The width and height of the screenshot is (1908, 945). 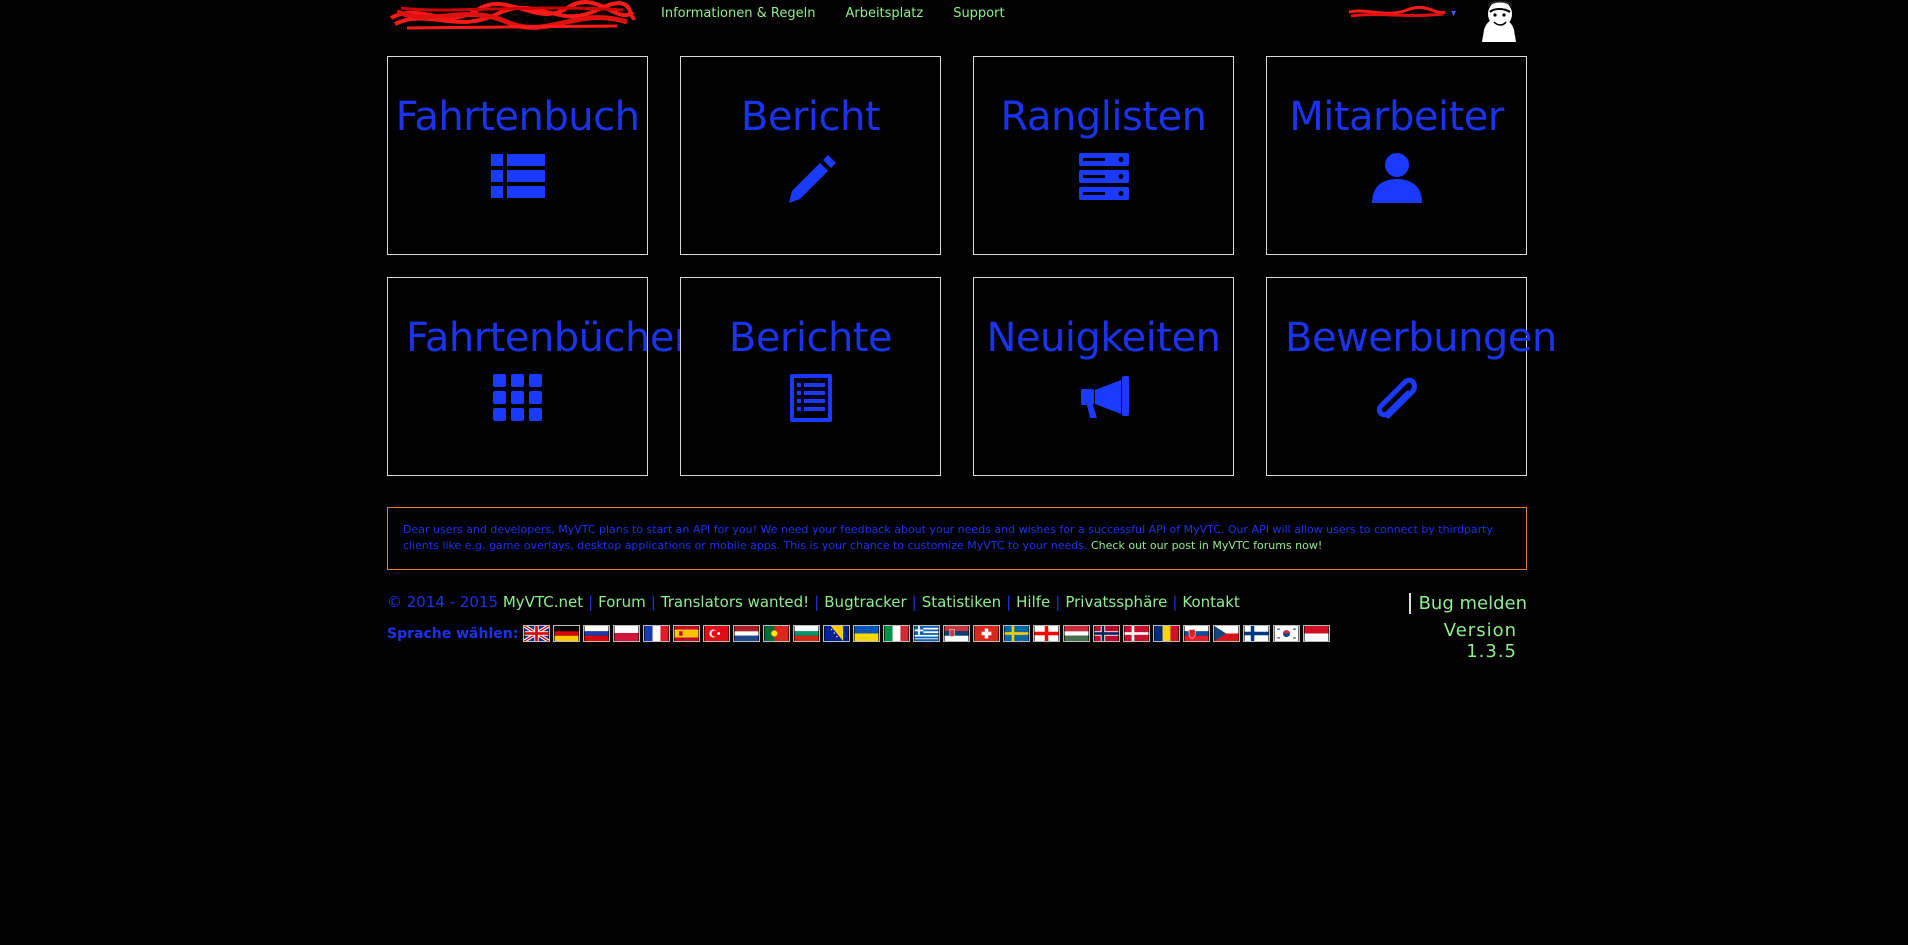 What do you see at coordinates (1396, 178) in the screenshot?
I see `user-icon` at bounding box center [1396, 178].